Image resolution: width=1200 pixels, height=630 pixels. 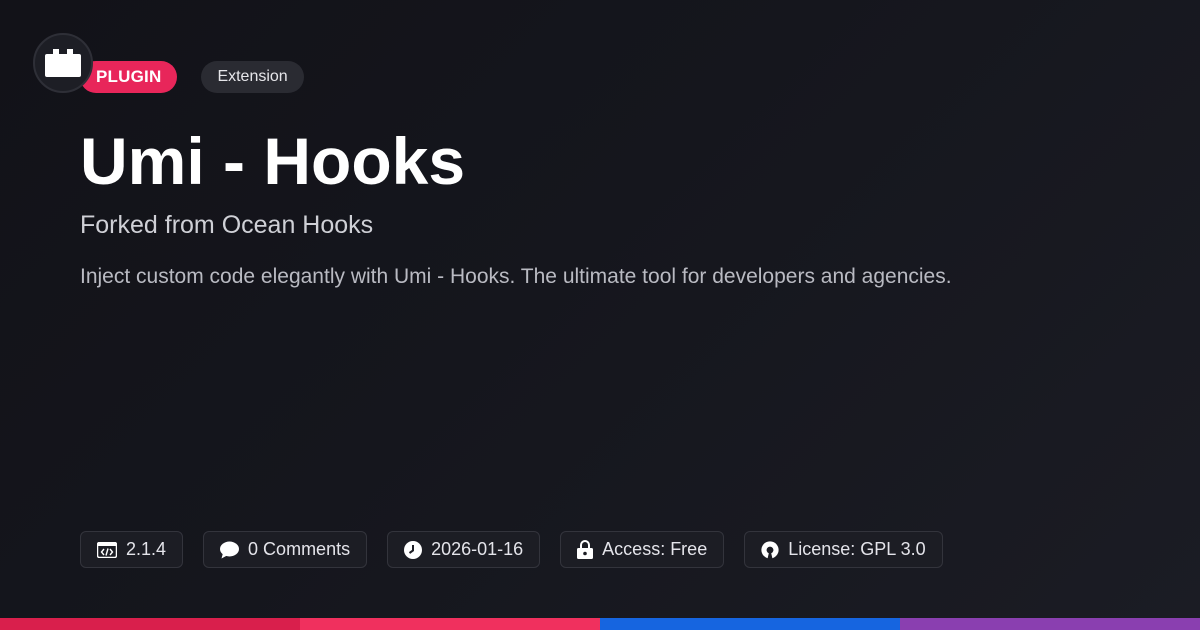 I want to click on plugin-logo, so click(x=63, y=63).